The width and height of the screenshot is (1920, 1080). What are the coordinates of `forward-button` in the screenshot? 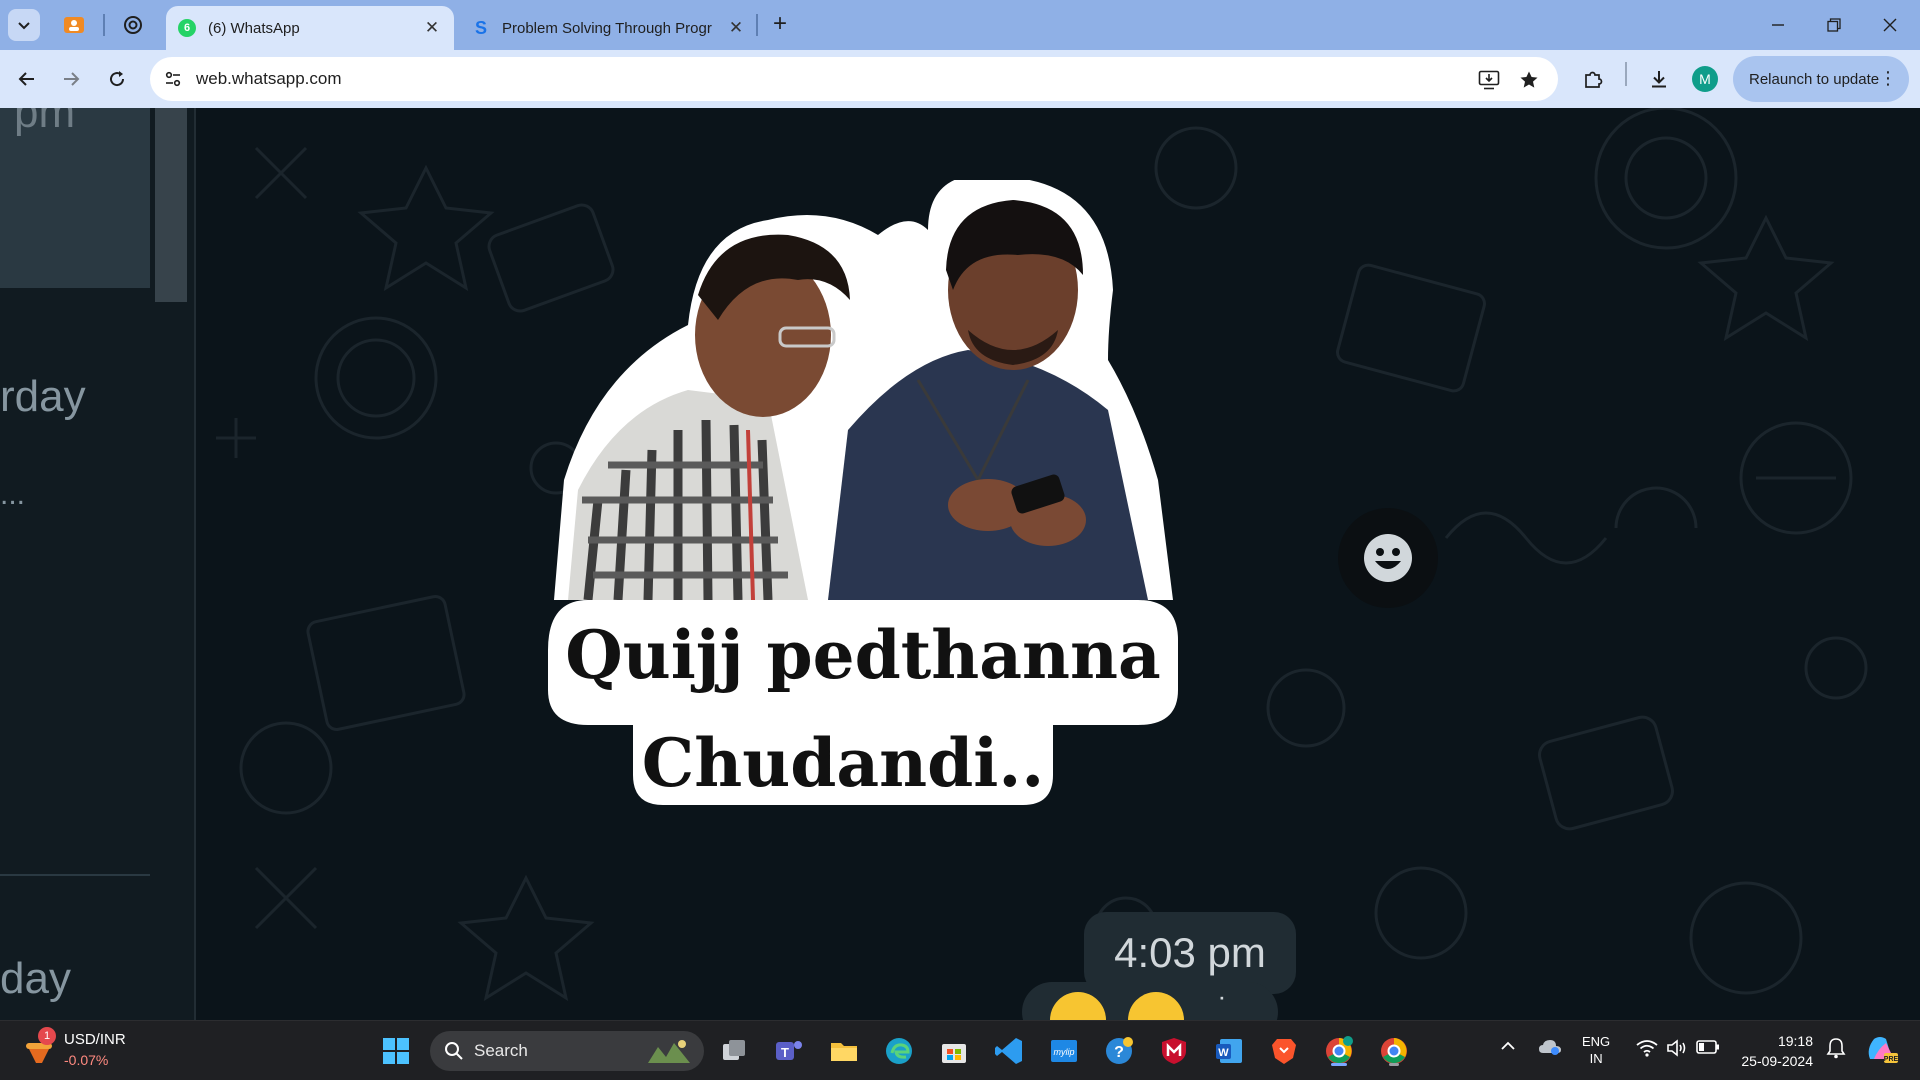 It's located at (71, 79).